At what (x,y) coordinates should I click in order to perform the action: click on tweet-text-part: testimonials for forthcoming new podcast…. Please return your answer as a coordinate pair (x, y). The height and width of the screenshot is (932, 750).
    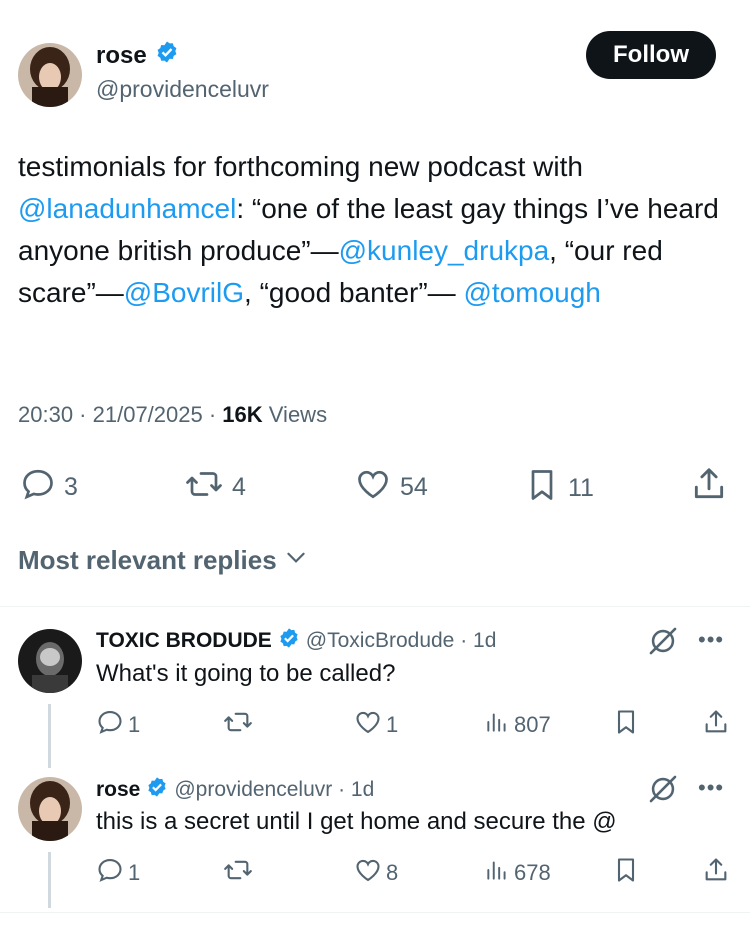
    Looking at the image, I should click on (300, 166).